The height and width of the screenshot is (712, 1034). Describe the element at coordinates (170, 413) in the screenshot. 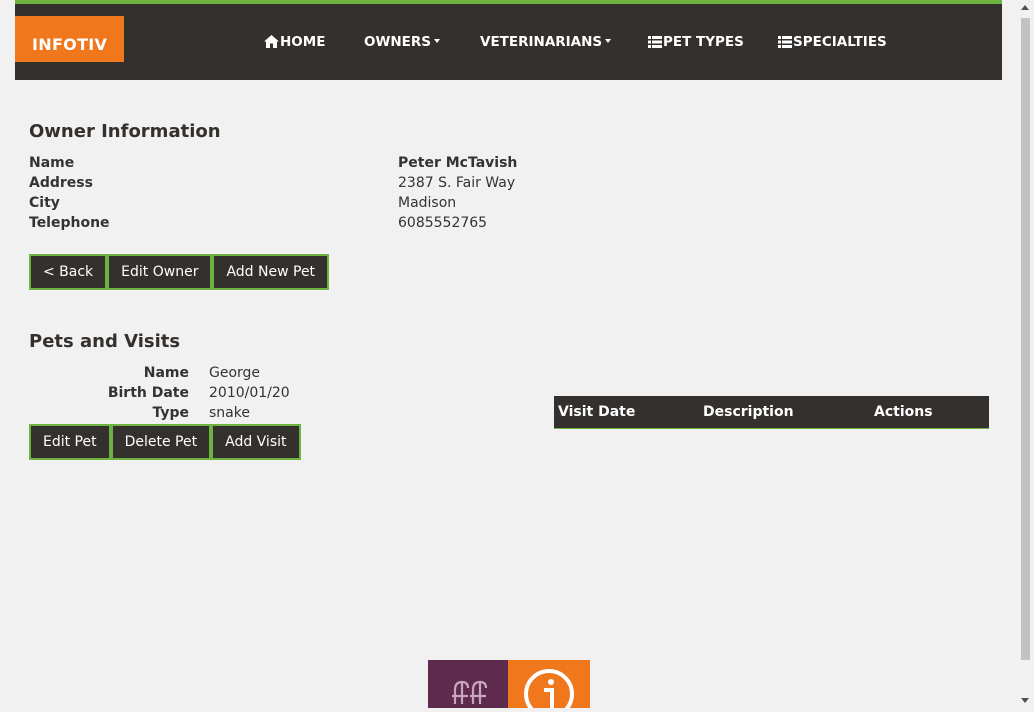

I see `pet-type-label: Type` at that location.